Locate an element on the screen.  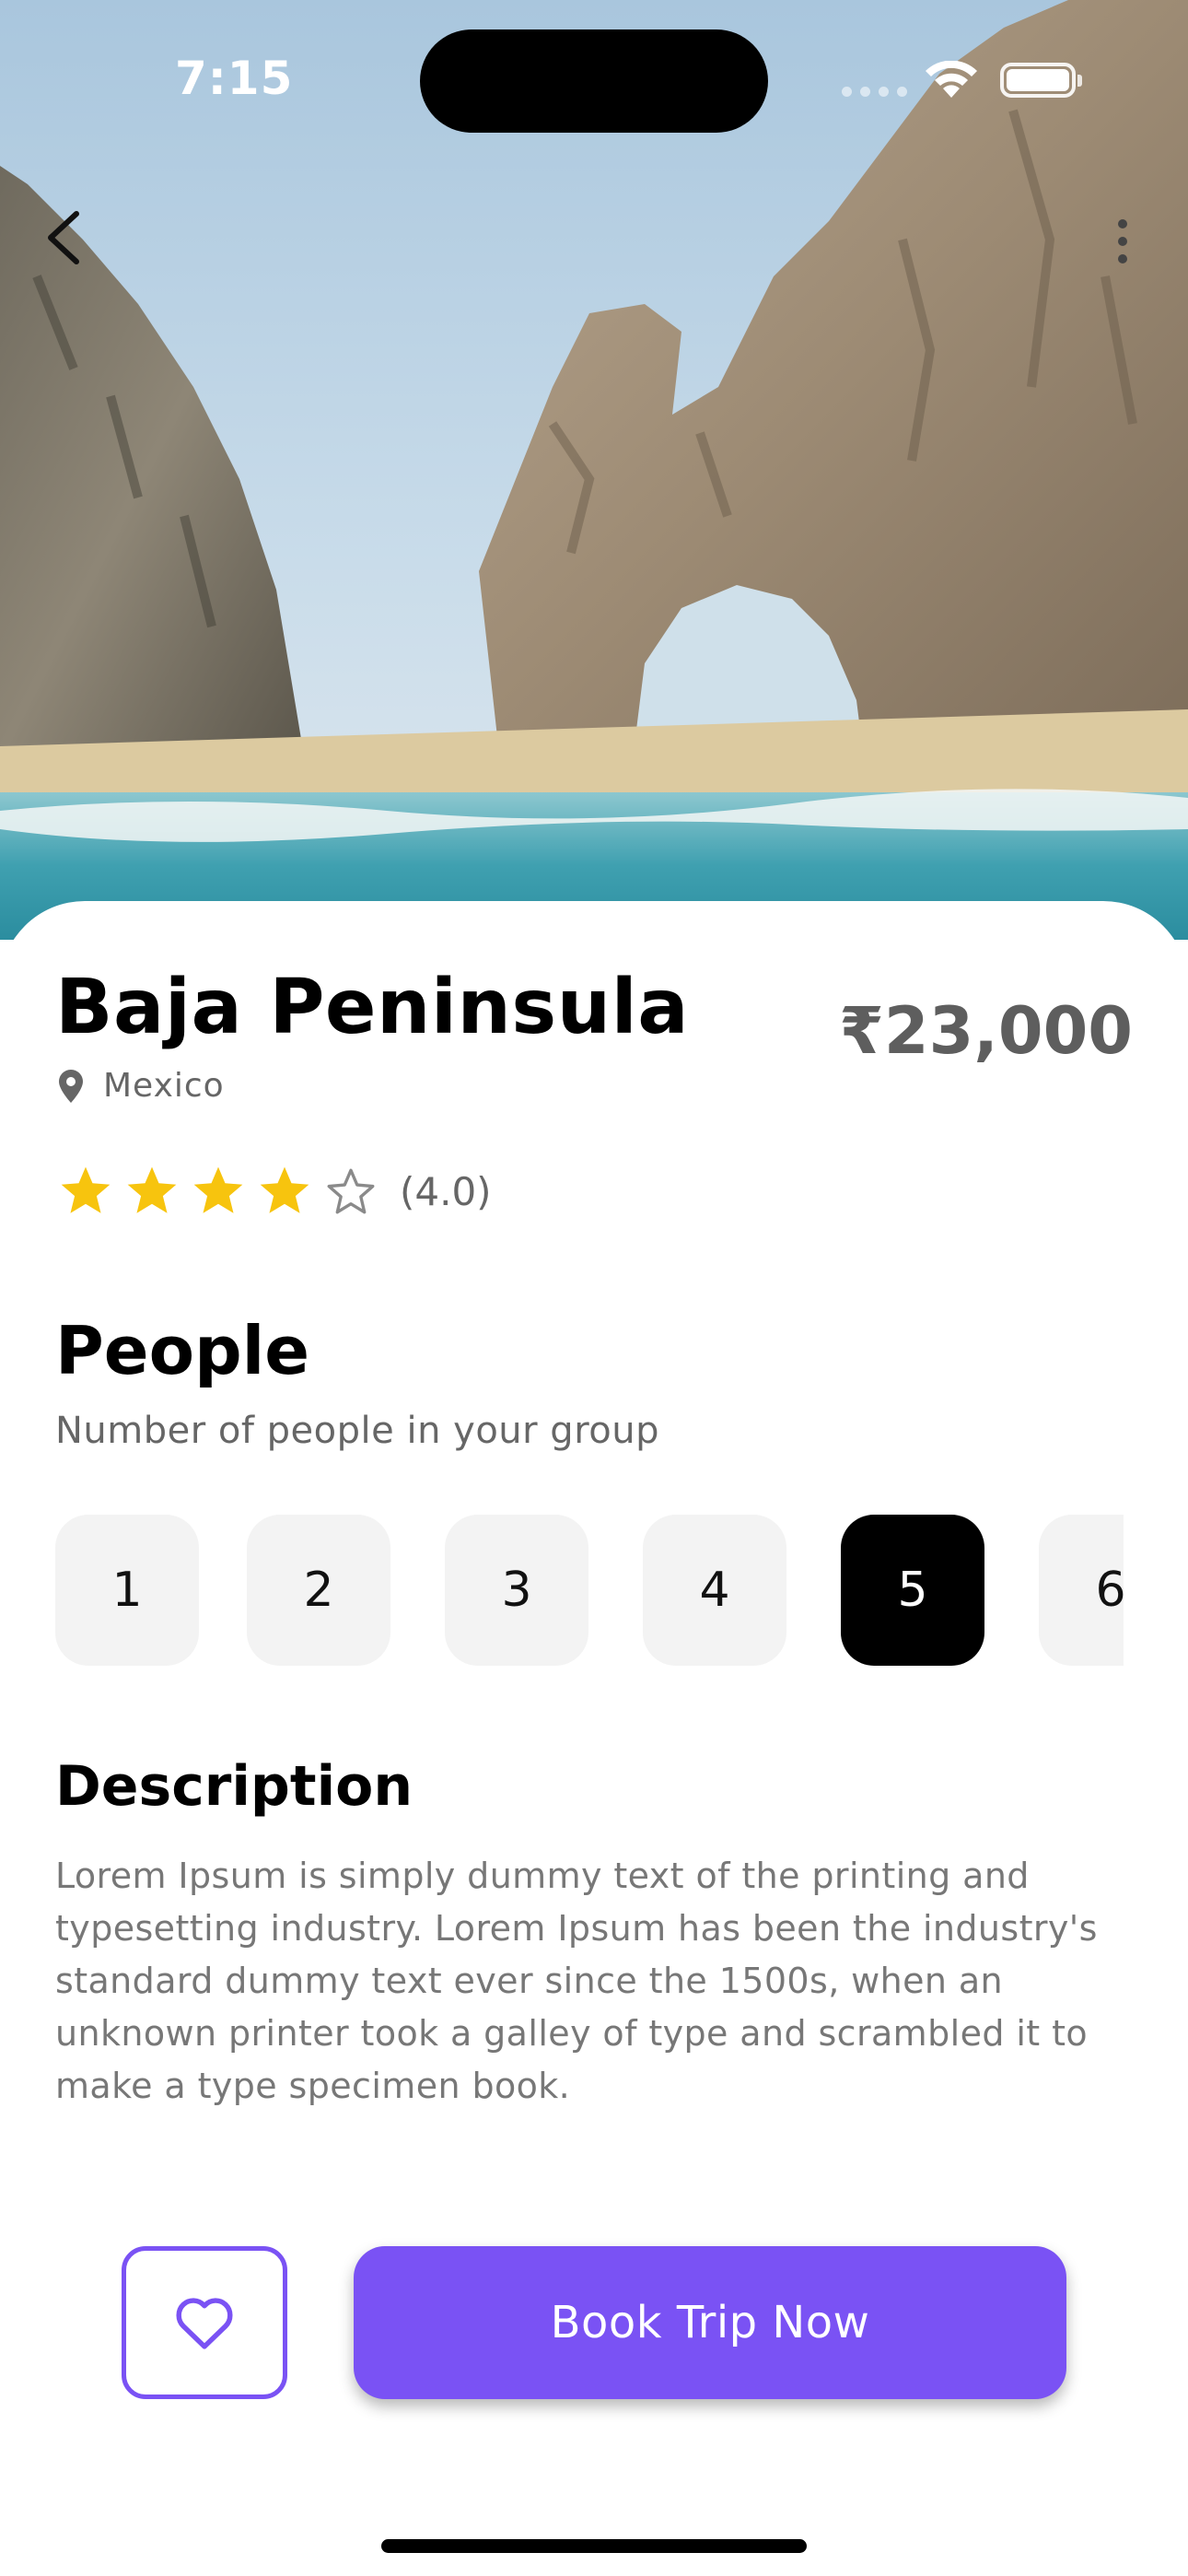
people-selector: 1 2 3 4 5 6 is located at coordinates (589, 1590).